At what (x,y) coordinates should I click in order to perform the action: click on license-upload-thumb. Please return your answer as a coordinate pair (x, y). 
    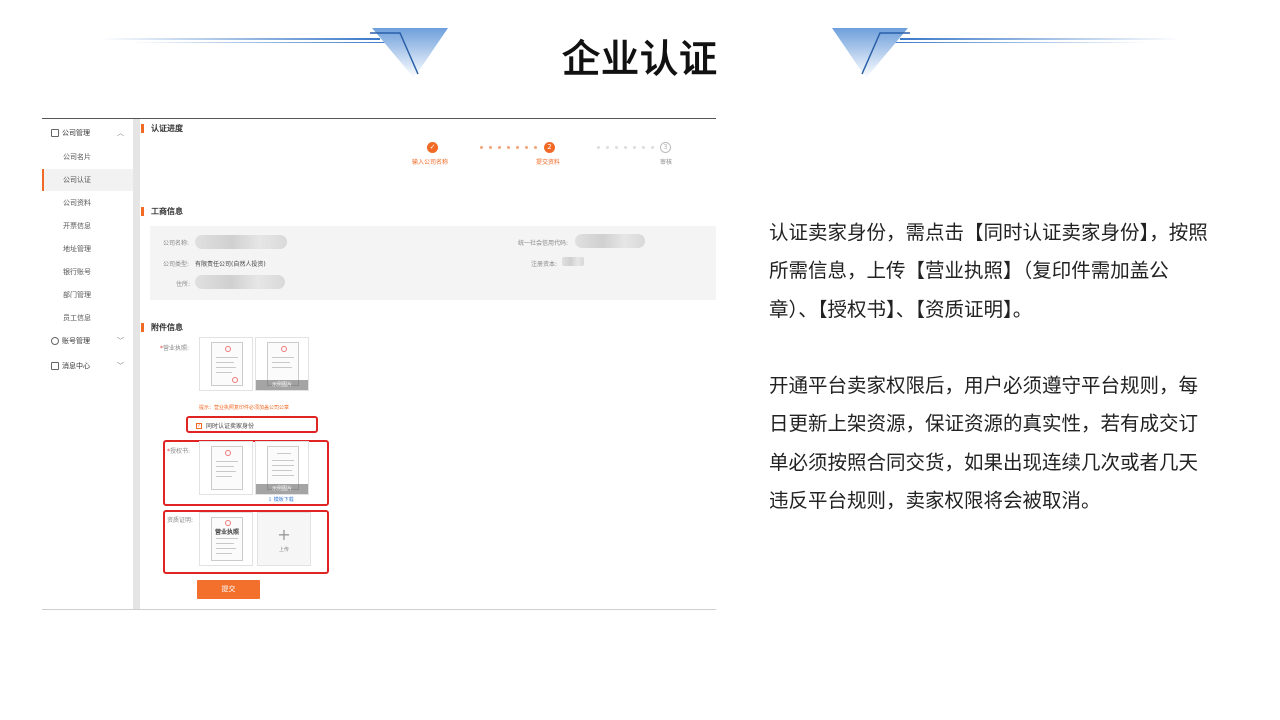
    Looking at the image, I should click on (226, 364).